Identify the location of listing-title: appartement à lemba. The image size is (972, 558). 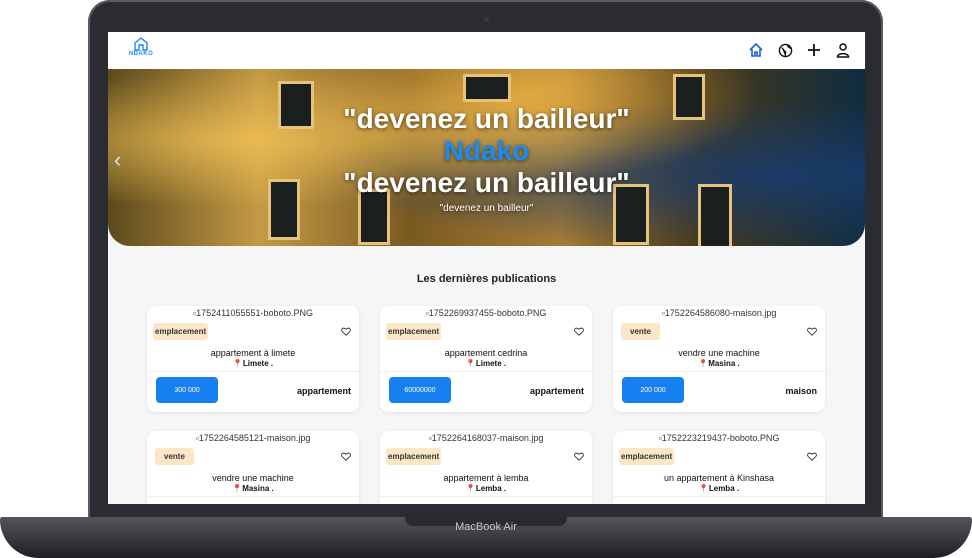
(486, 478).